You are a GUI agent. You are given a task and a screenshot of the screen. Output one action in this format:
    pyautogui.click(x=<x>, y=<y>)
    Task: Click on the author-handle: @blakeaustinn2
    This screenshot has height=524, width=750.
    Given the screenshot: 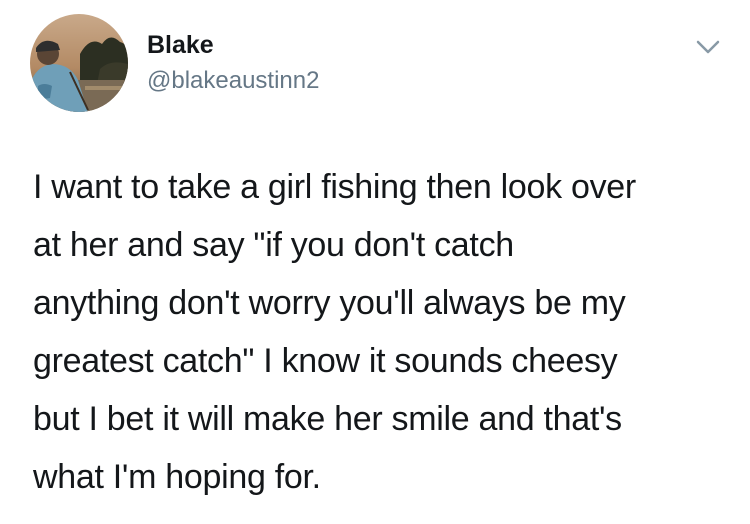 What is the action you would take?
    pyautogui.click(x=233, y=81)
    